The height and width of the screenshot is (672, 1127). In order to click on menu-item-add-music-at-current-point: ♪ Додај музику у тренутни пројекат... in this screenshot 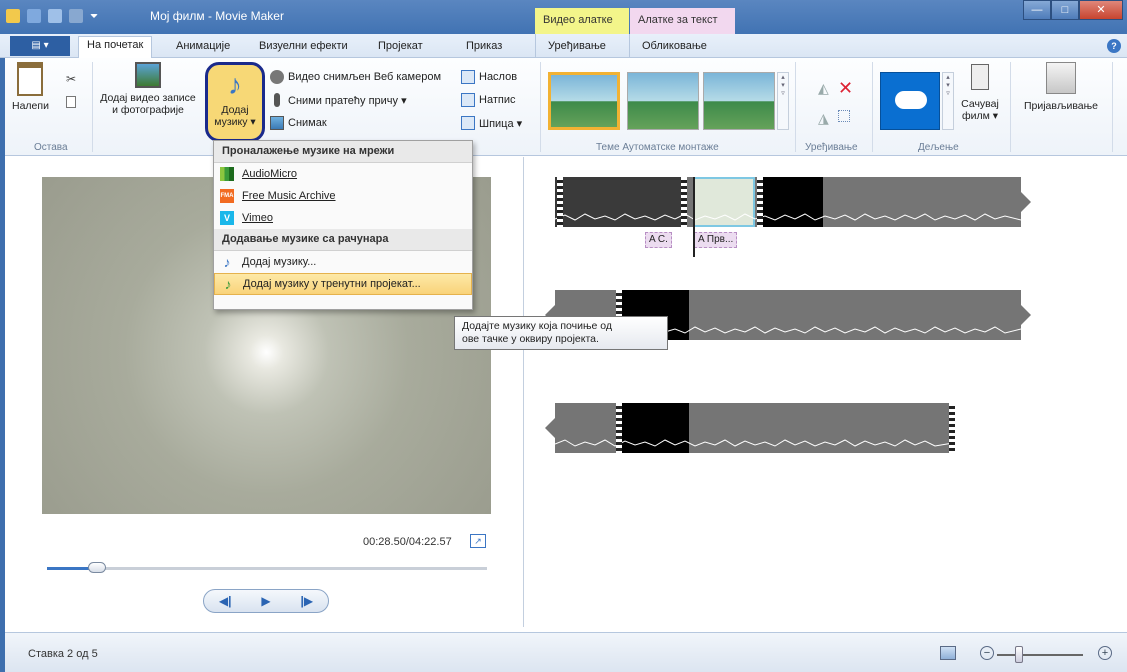, I will do `click(343, 284)`.